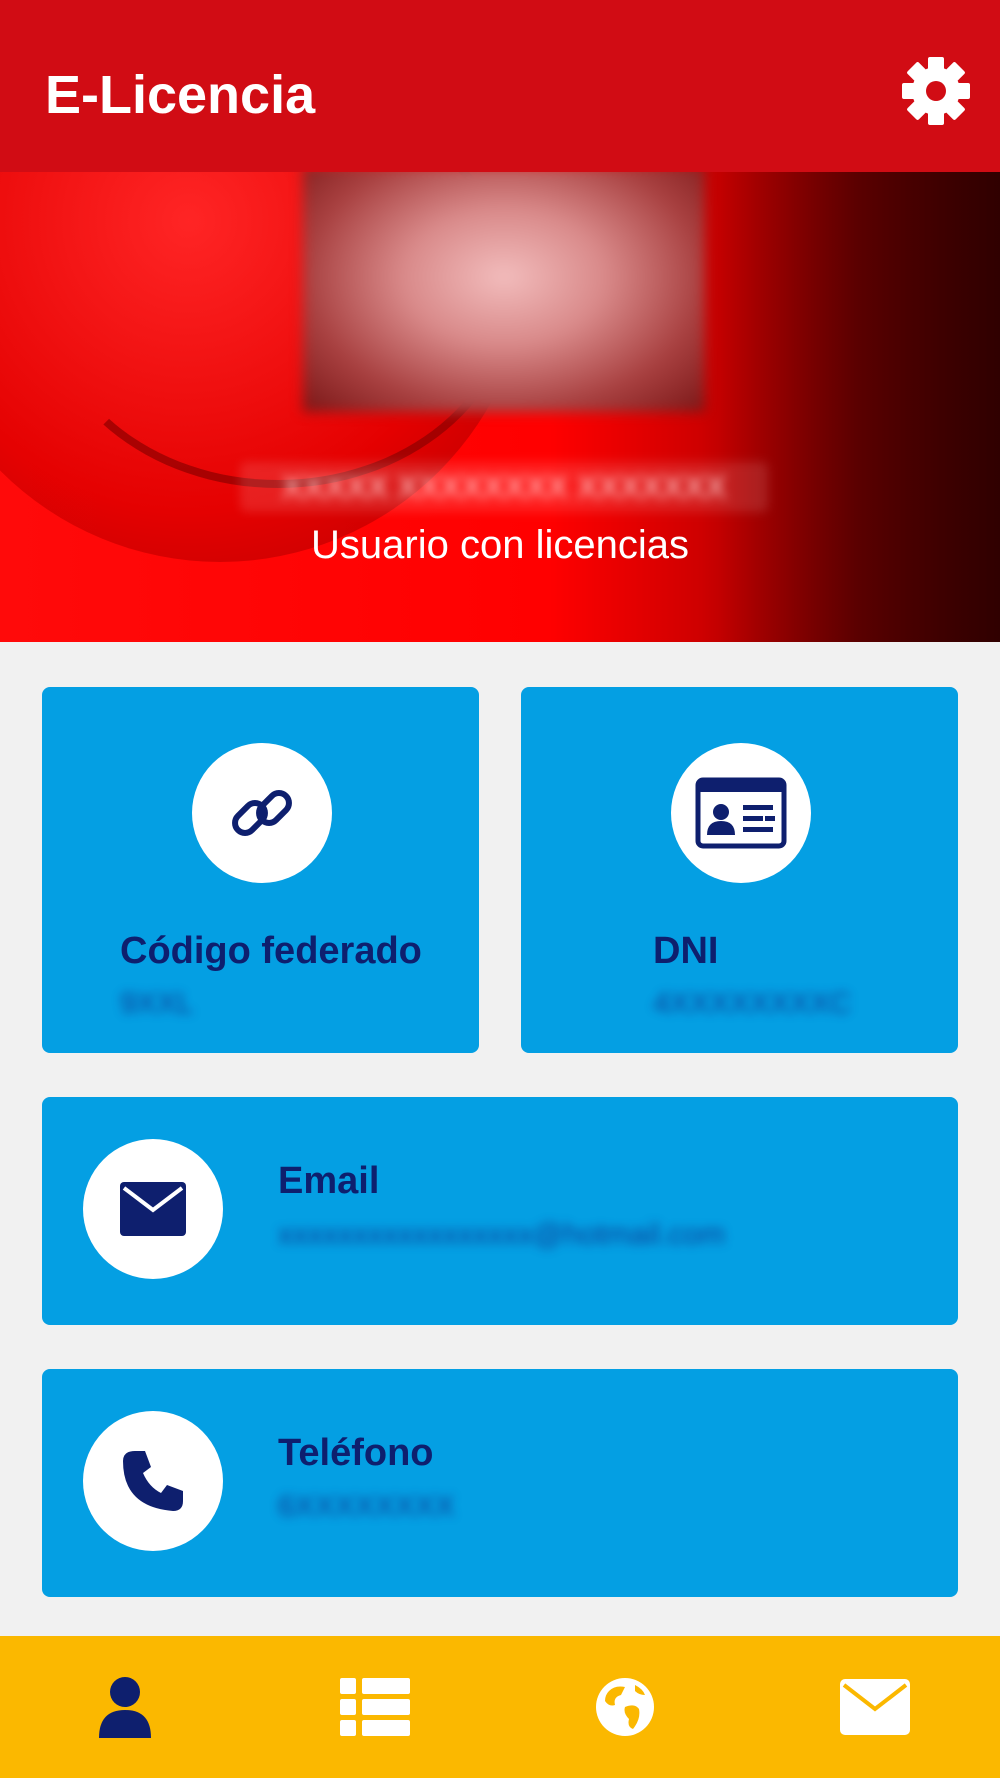 The image size is (1000, 1778). I want to click on profile-name: XXXXX XXXXXXXX XXXXXXX, so click(504, 487).